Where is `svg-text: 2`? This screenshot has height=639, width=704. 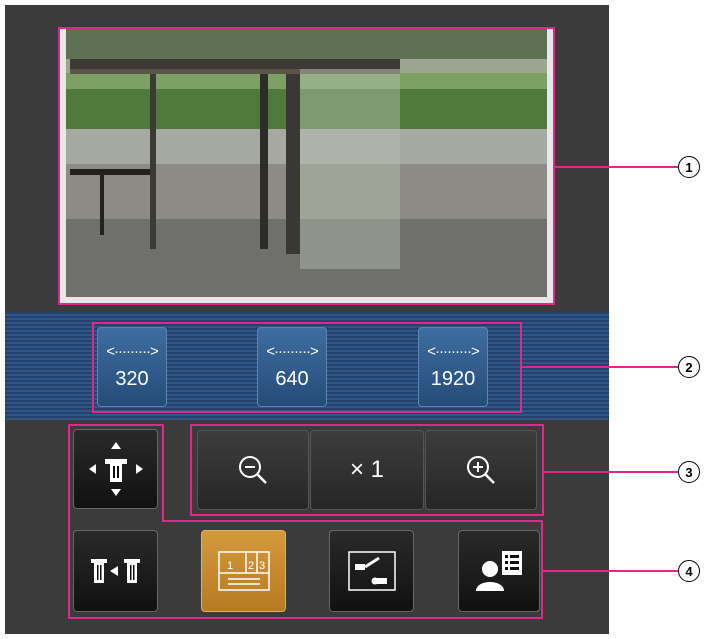
svg-text: 2 is located at coordinates (251, 566).